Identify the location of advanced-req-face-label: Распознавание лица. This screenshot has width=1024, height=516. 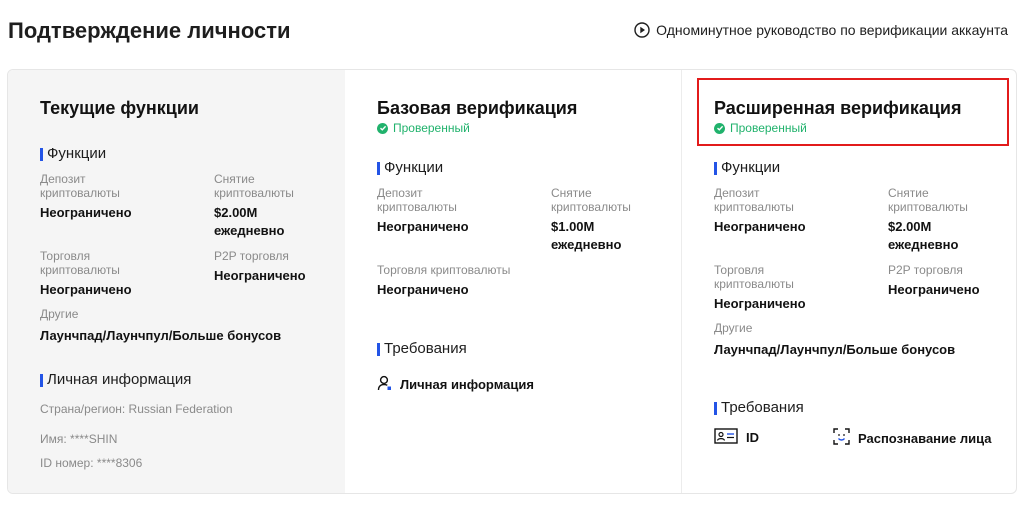
(925, 438).